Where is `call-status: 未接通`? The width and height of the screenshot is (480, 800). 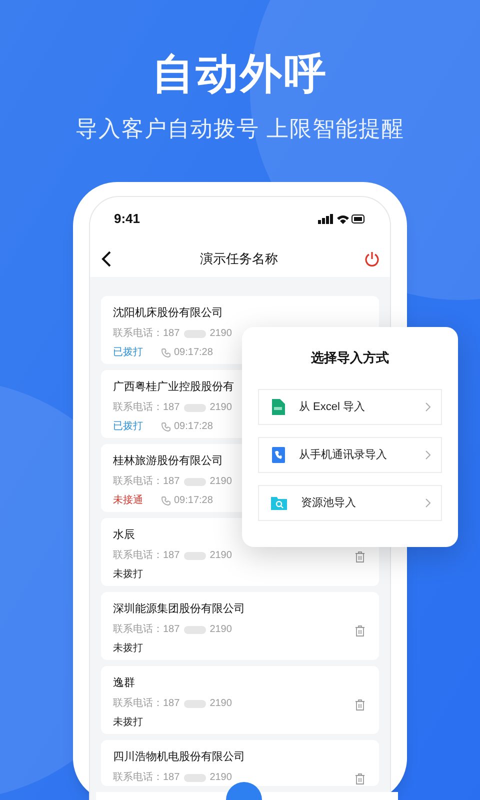
call-status: 未接通 is located at coordinates (128, 501).